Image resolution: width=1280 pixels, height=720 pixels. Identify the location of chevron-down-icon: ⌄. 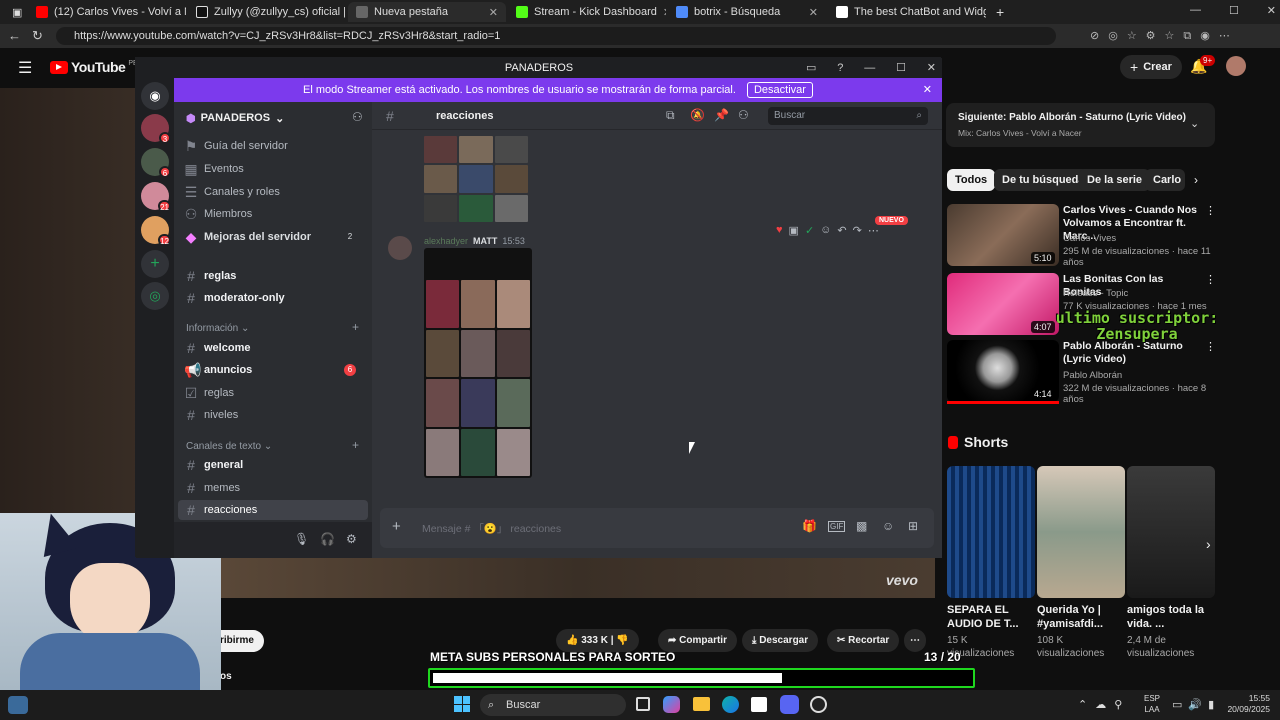
(1194, 123).